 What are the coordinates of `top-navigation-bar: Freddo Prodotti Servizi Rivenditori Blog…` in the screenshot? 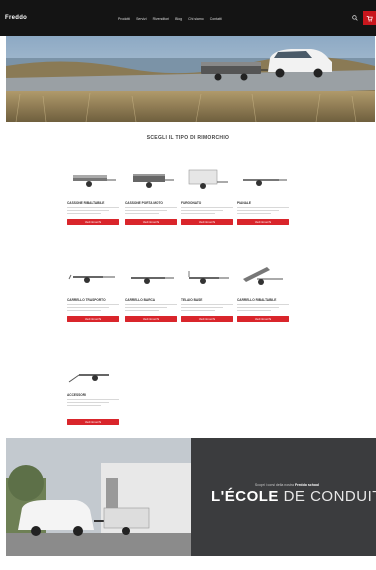 It's located at (188, 18).